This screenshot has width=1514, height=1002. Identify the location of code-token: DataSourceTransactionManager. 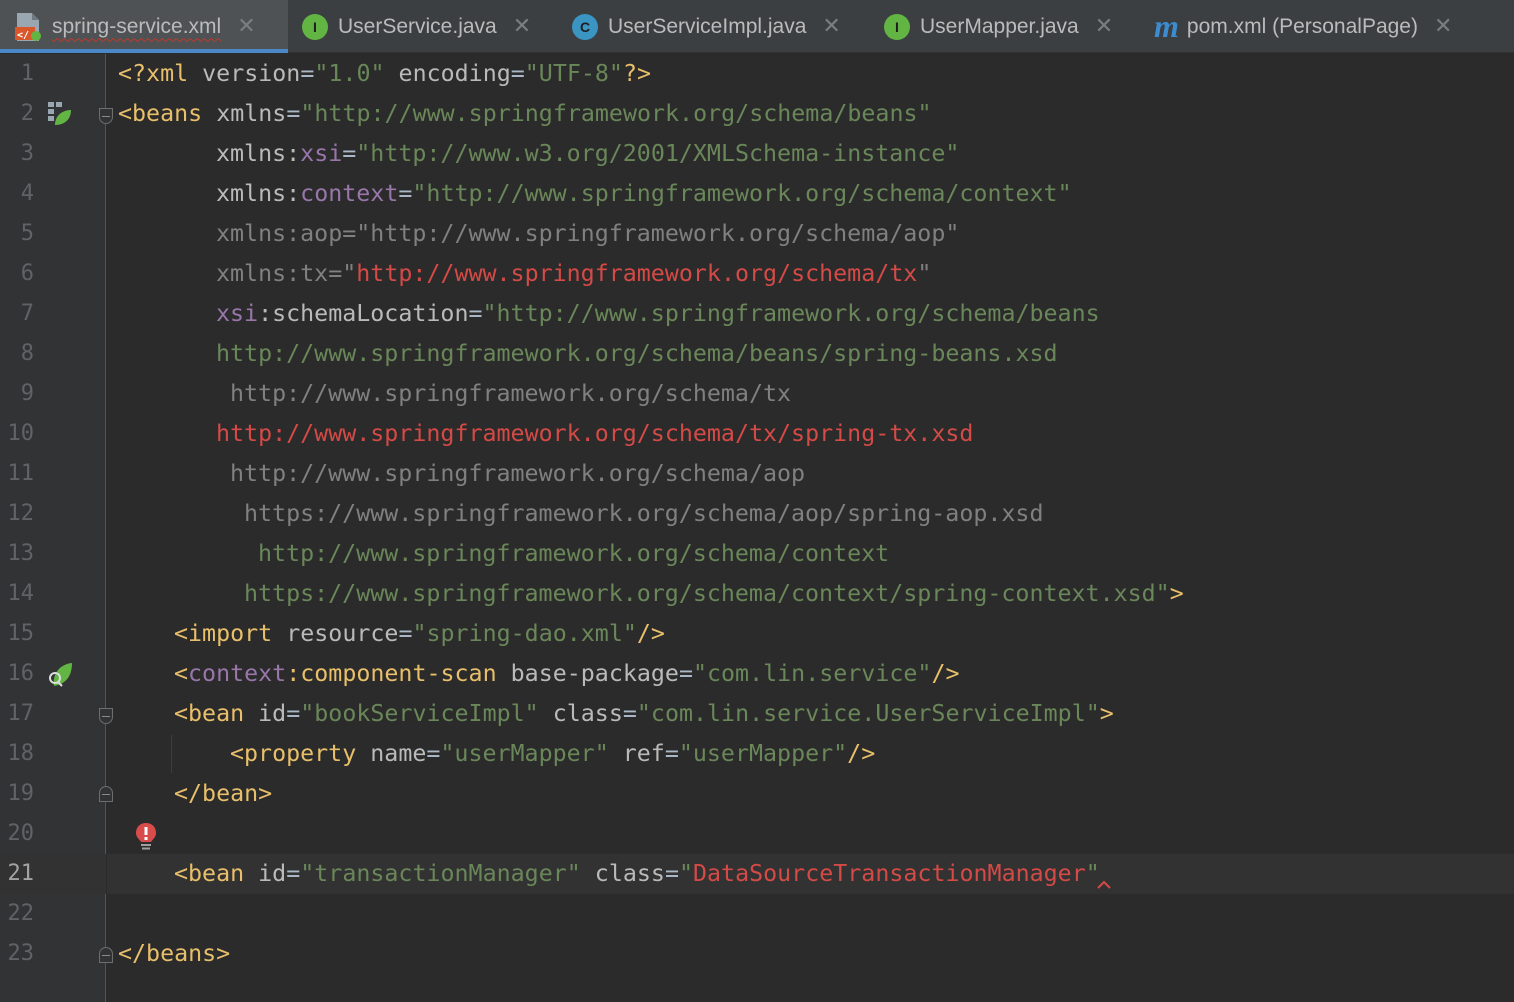
(889, 873).